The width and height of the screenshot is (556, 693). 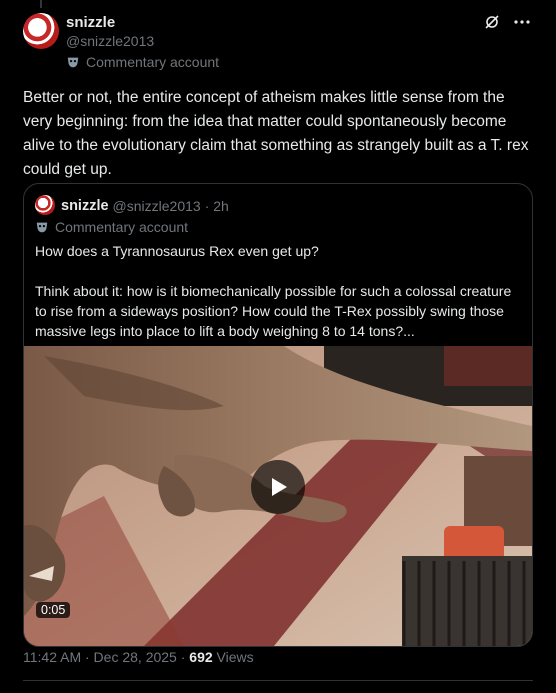 I want to click on commentary-label: Commentary account, so click(x=142, y=62).